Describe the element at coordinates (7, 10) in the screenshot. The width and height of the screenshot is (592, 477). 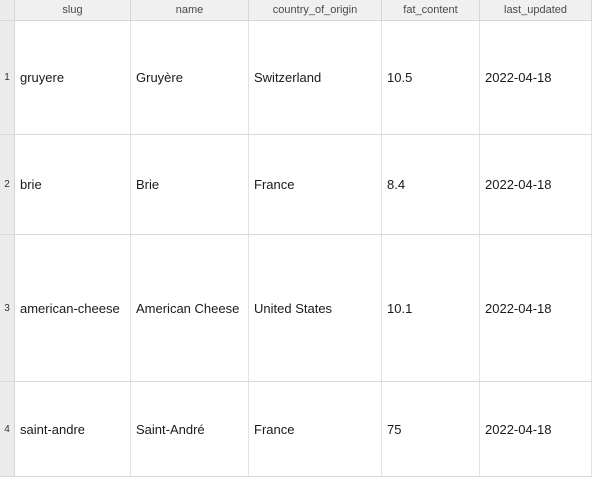
I see `header-corner` at that location.